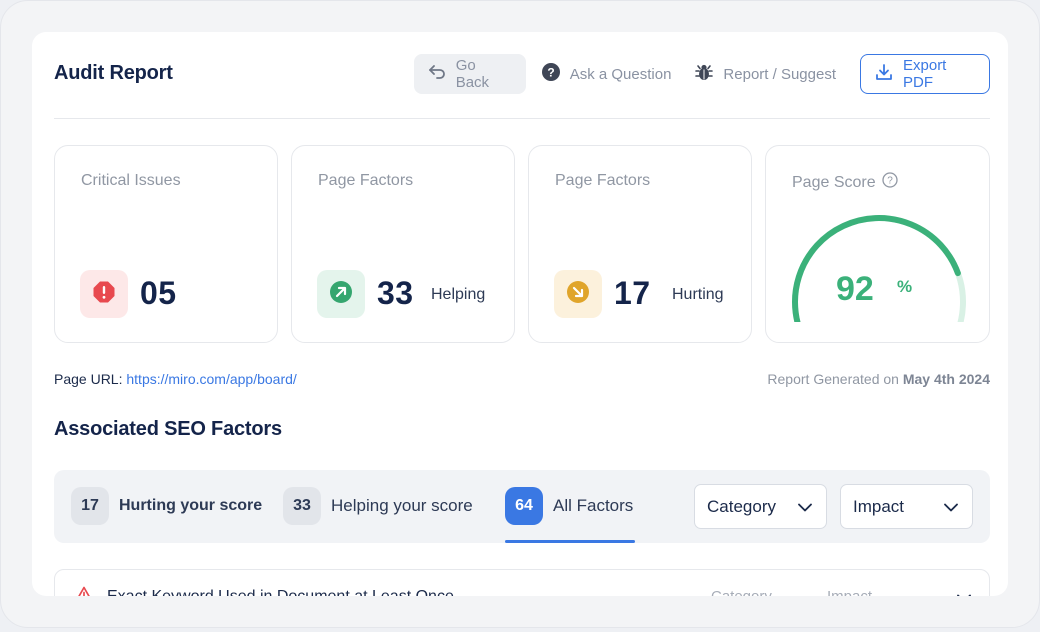 Image resolution: width=1040 pixels, height=632 pixels. What do you see at coordinates (640, 244) in the screenshot?
I see `hurting-factors-card: Page Factors 17 Hurting` at bounding box center [640, 244].